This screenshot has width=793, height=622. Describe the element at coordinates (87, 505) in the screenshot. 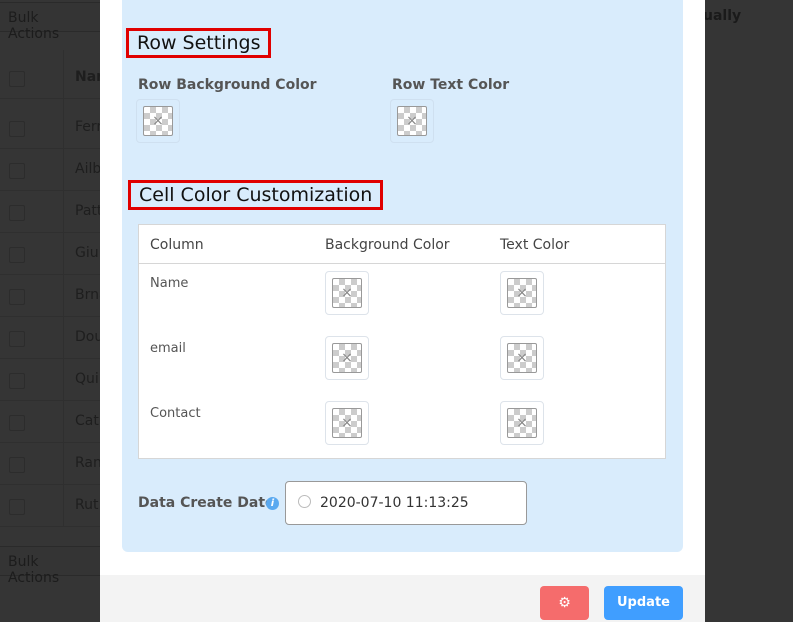

I see `row-name: Rut` at that location.